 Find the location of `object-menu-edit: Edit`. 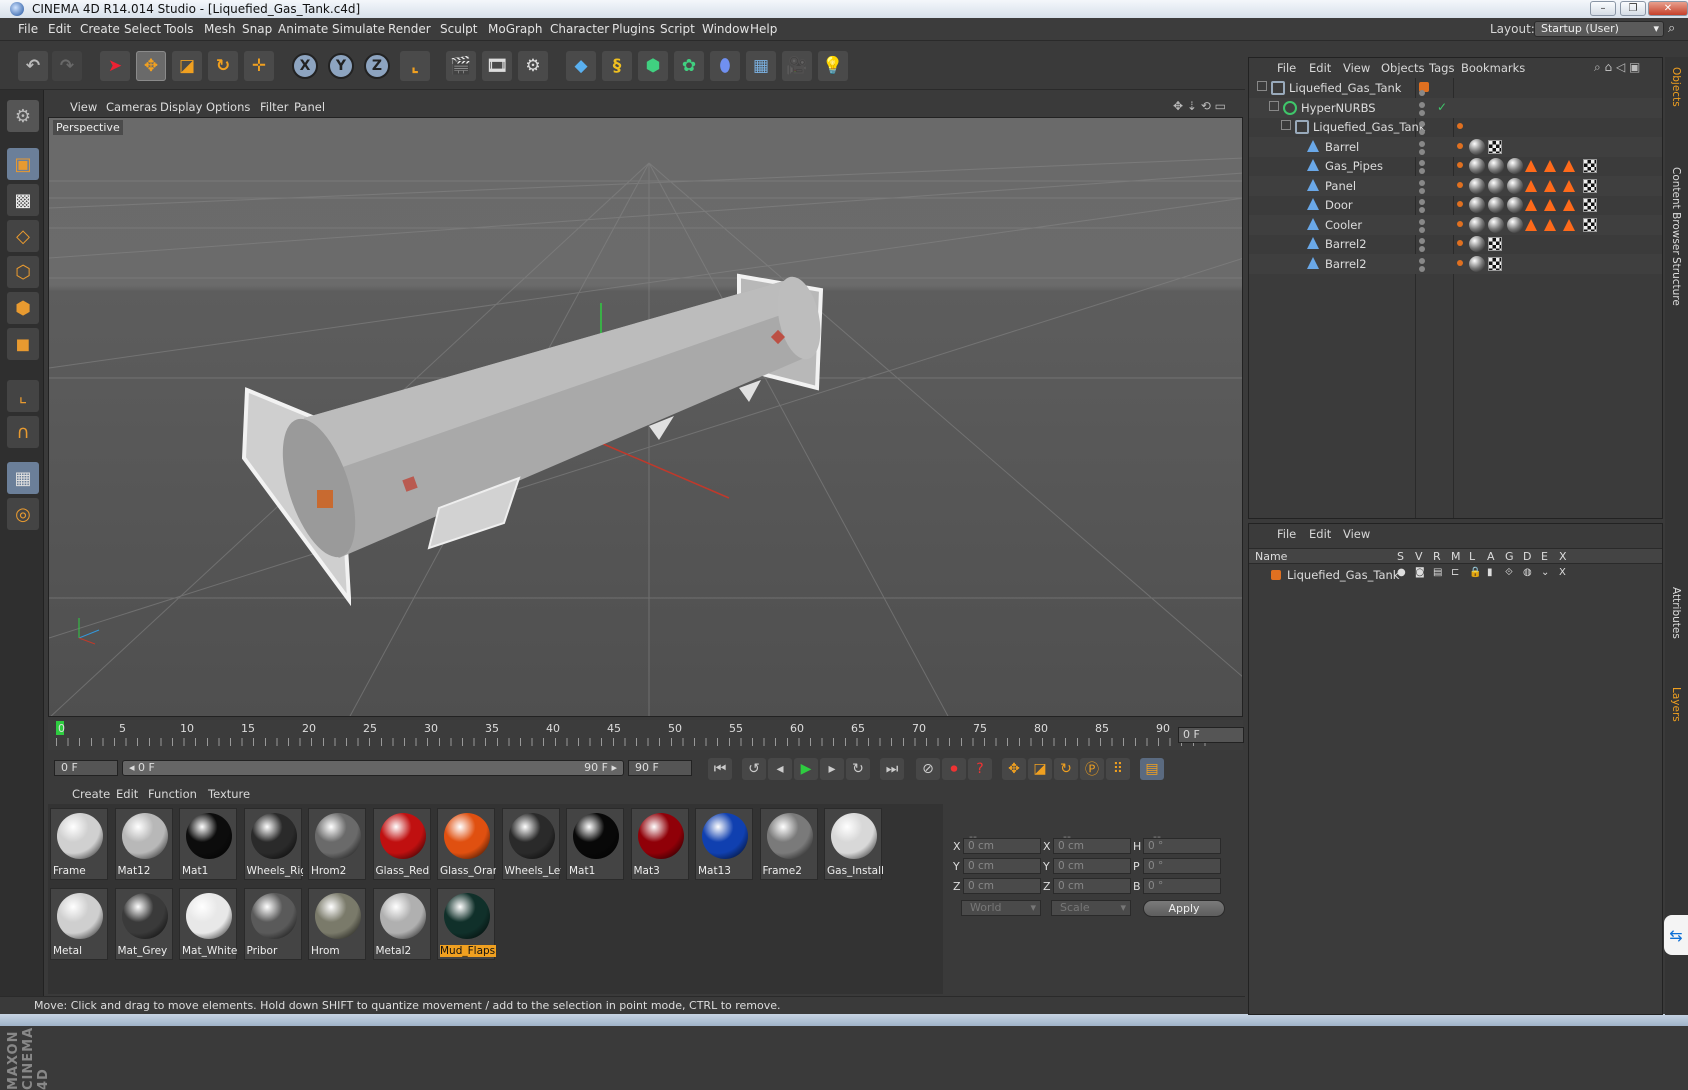

object-menu-edit: Edit is located at coordinates (1320, 68).